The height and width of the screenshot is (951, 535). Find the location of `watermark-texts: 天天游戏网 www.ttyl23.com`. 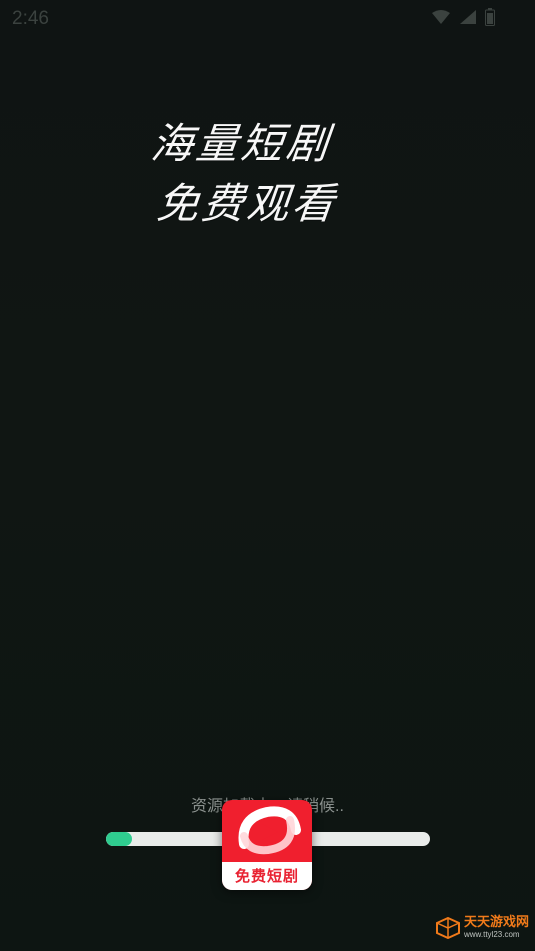

watermark-texts: 天天游戏网 www.ttyl23.com is located at coordinates (496, 927).